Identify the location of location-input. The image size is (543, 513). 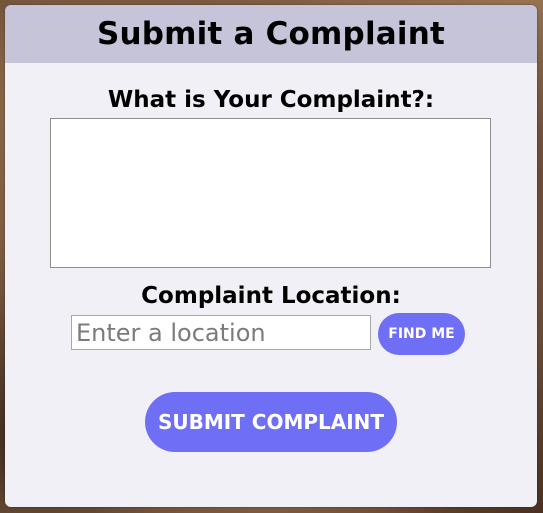
(221, 332).